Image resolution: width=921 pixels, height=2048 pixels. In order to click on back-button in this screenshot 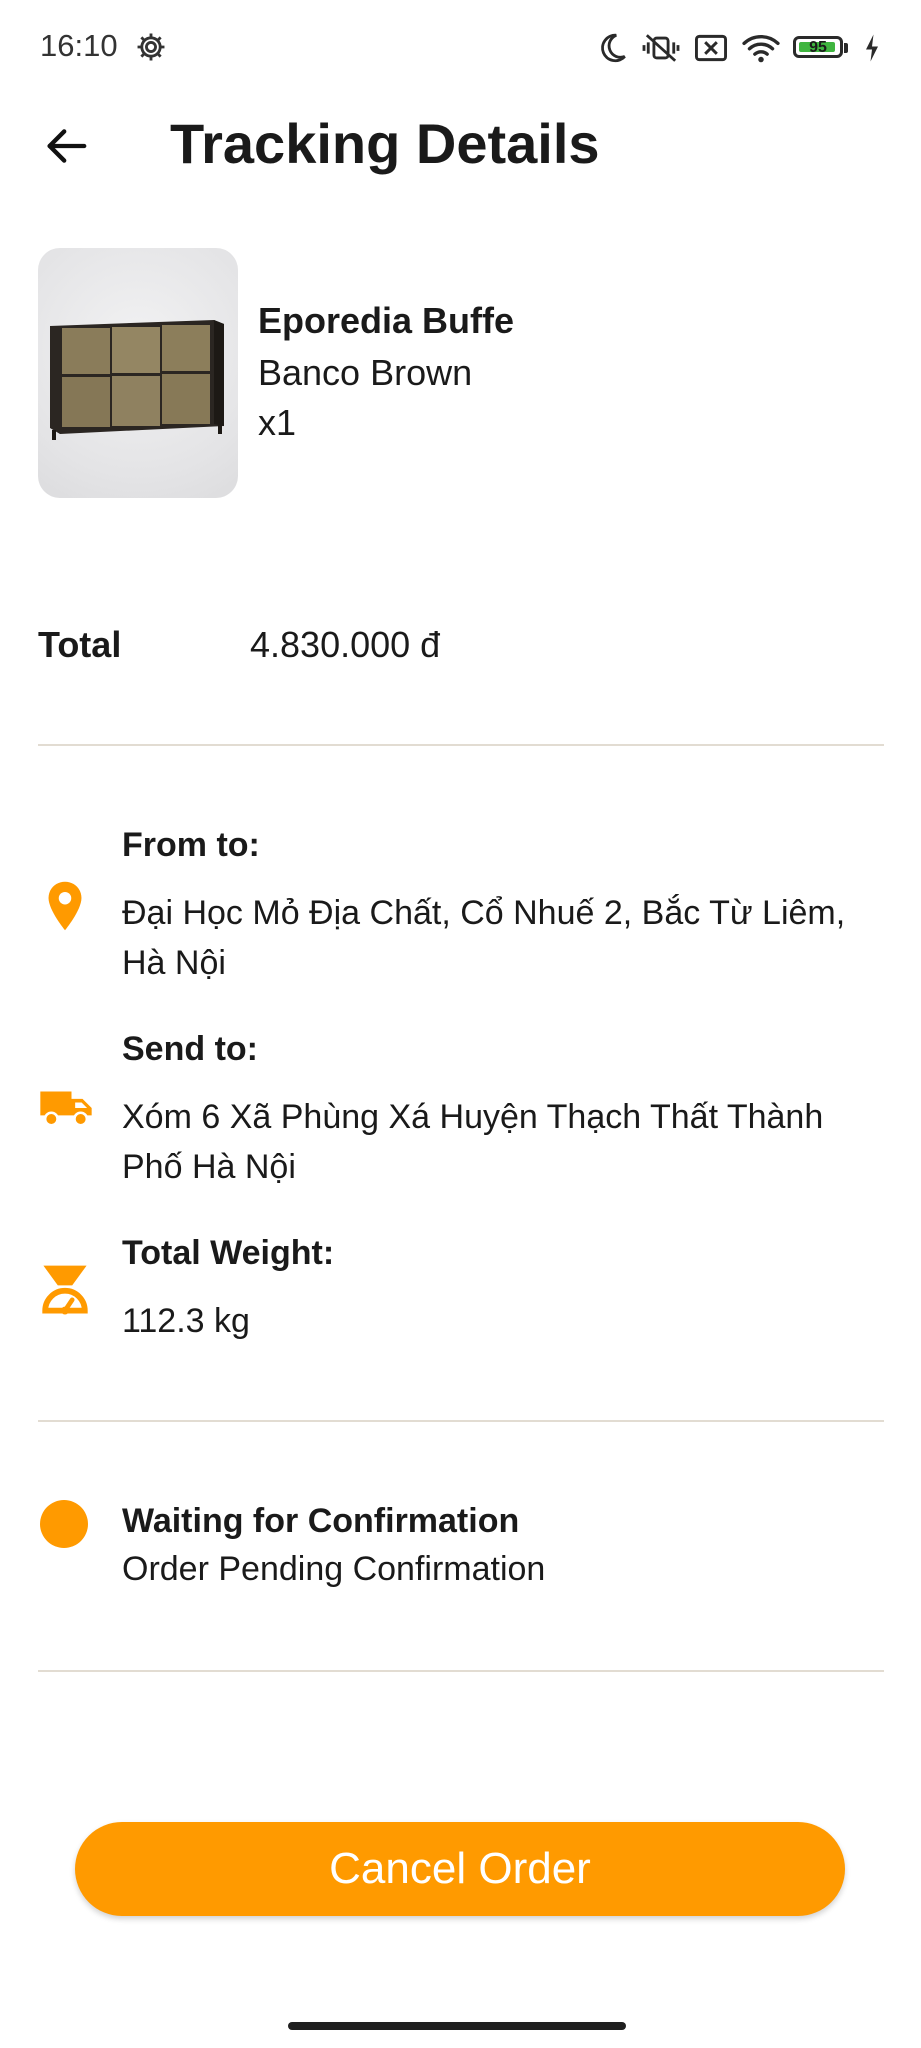, I will do `click(66, 146)`.